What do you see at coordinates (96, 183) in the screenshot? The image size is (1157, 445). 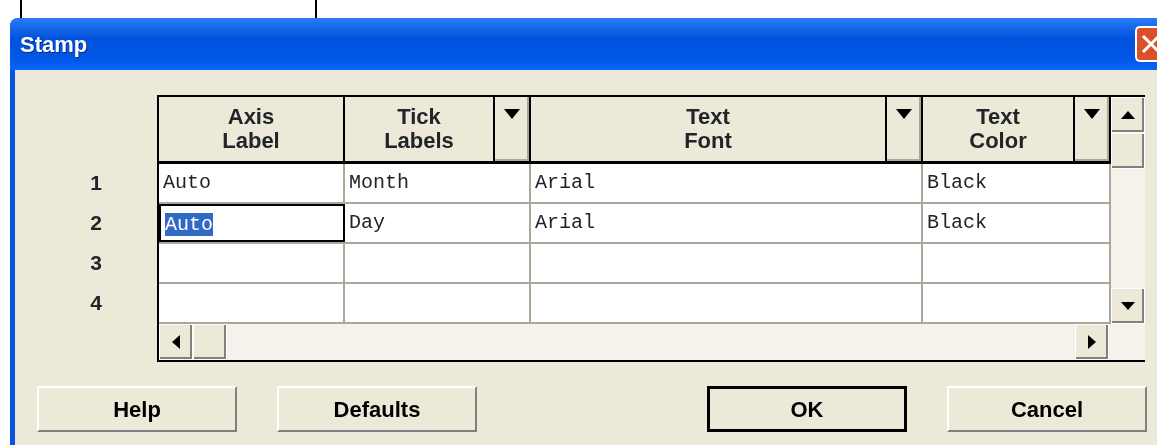 I see `row-number: 1` at bounding box center [96, 183].